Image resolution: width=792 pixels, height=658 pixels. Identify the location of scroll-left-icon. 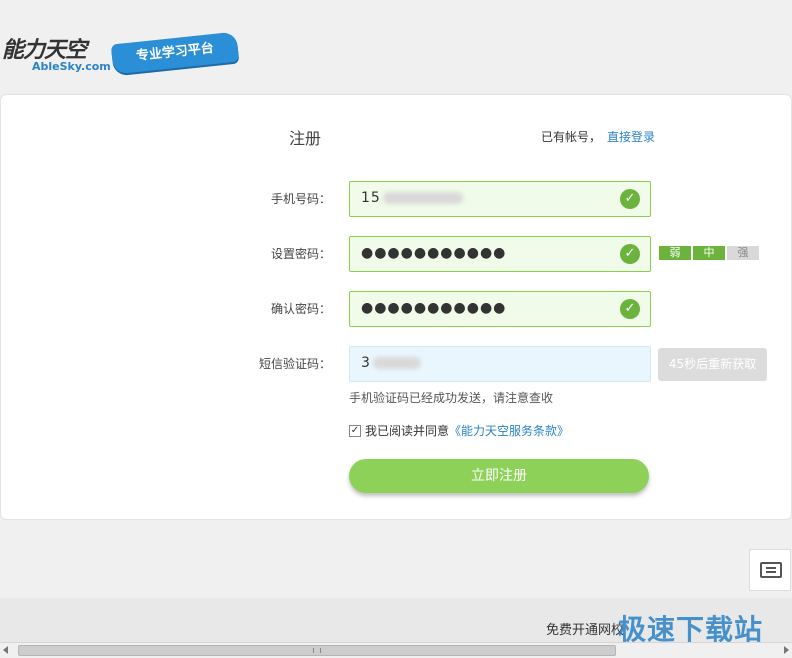
(5, 650).